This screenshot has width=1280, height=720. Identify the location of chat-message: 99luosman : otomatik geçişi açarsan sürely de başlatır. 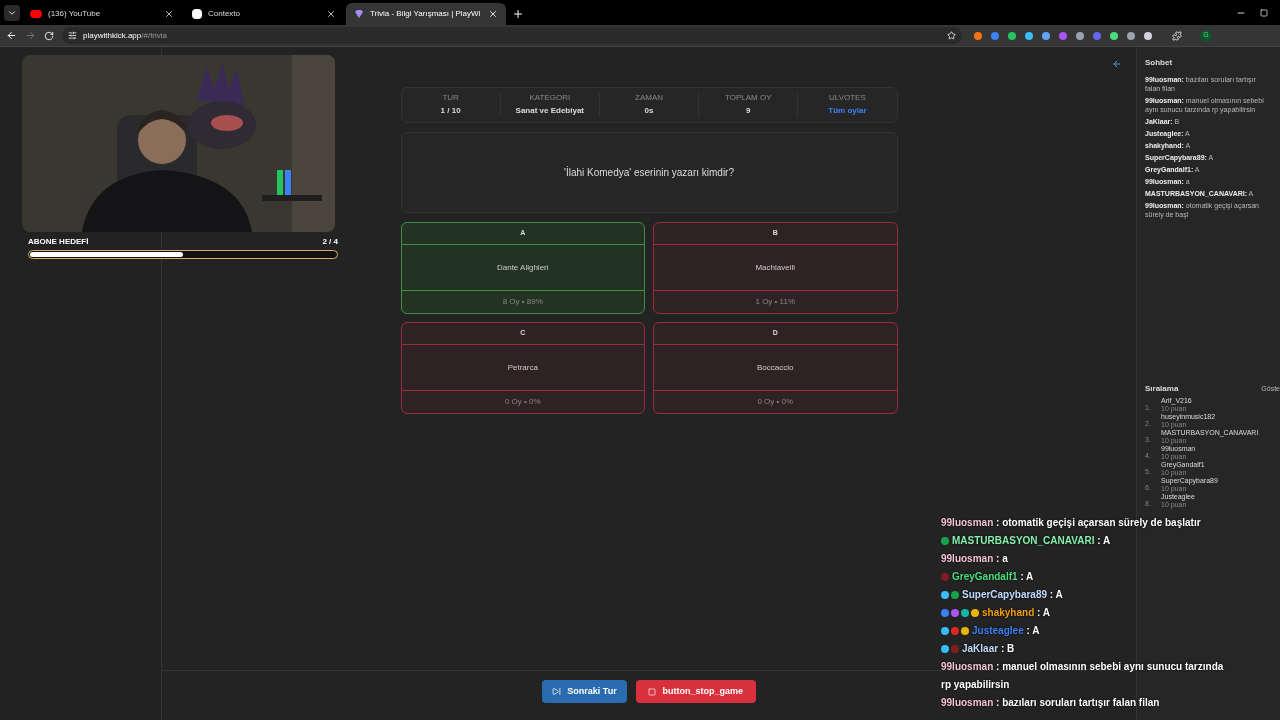
(1071, 523).